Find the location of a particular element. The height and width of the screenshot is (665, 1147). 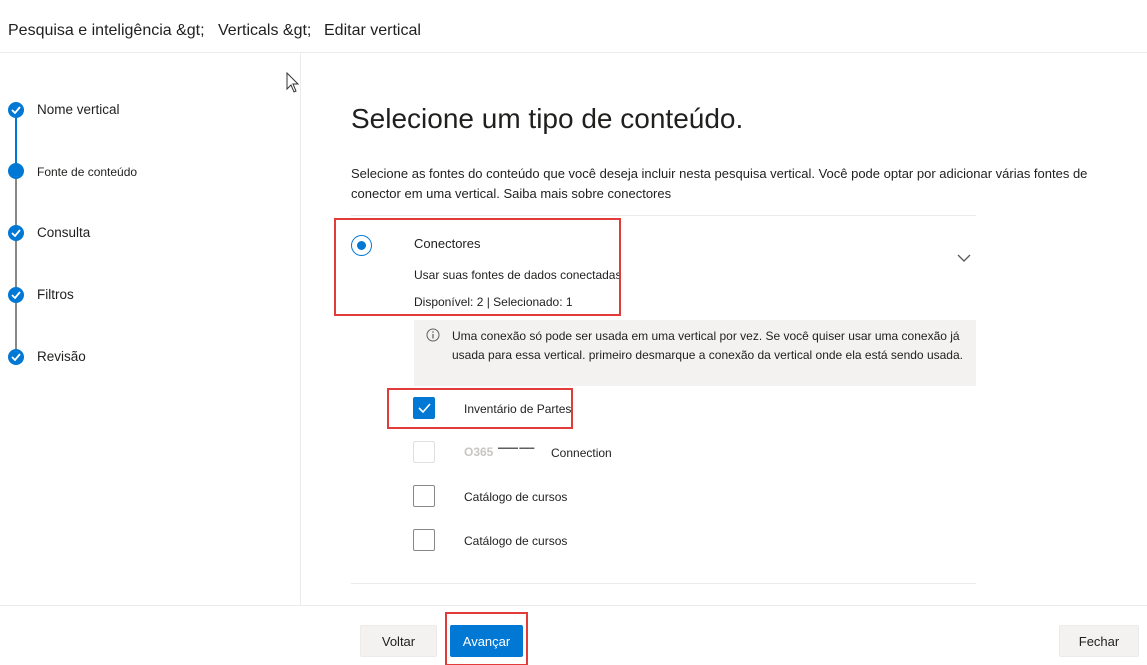

connection-highlight-box is located at coordinates (480, 408).